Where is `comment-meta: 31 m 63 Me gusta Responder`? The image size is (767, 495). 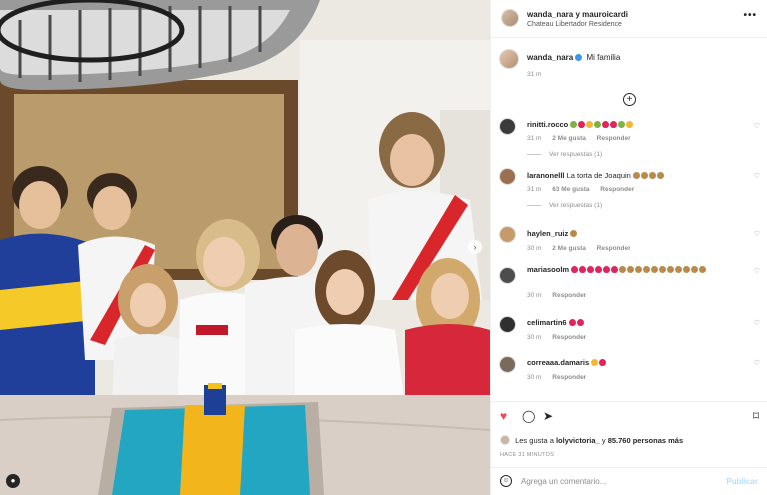 comment-meta: 31 m 63 Me gusta Responder is located at coordinates (585, 189).